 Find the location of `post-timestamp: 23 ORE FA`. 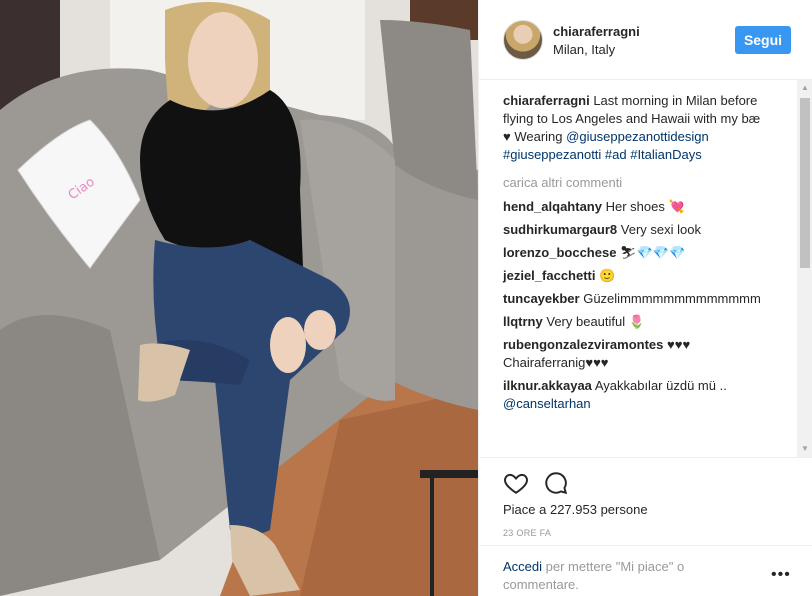

post-timestamp: 23 ORE FA is located at coordinates (527, 533).